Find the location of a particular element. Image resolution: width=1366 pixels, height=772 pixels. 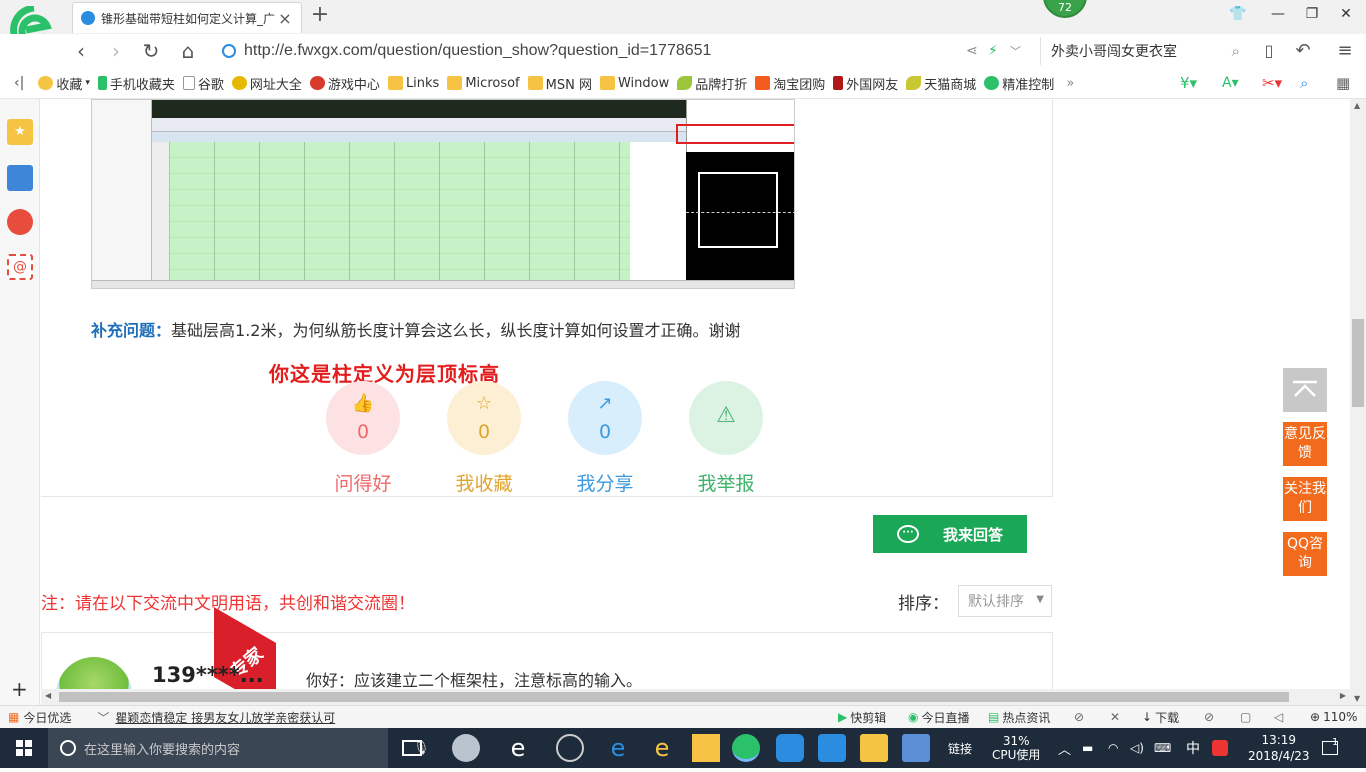

start-button is located at coordinates (24, 748).